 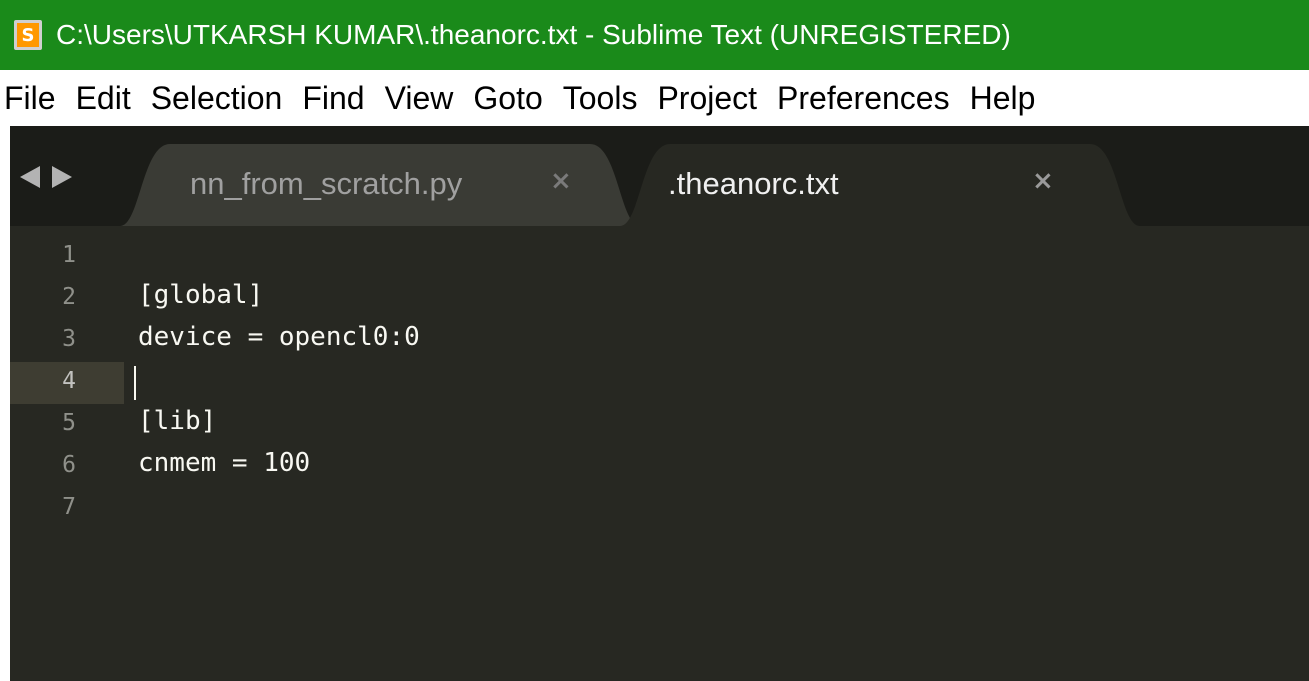 What do you see at coordinates (30, 177) in the screenshot?
I see `arrow-left-icon` at bounding box center [30, 177].